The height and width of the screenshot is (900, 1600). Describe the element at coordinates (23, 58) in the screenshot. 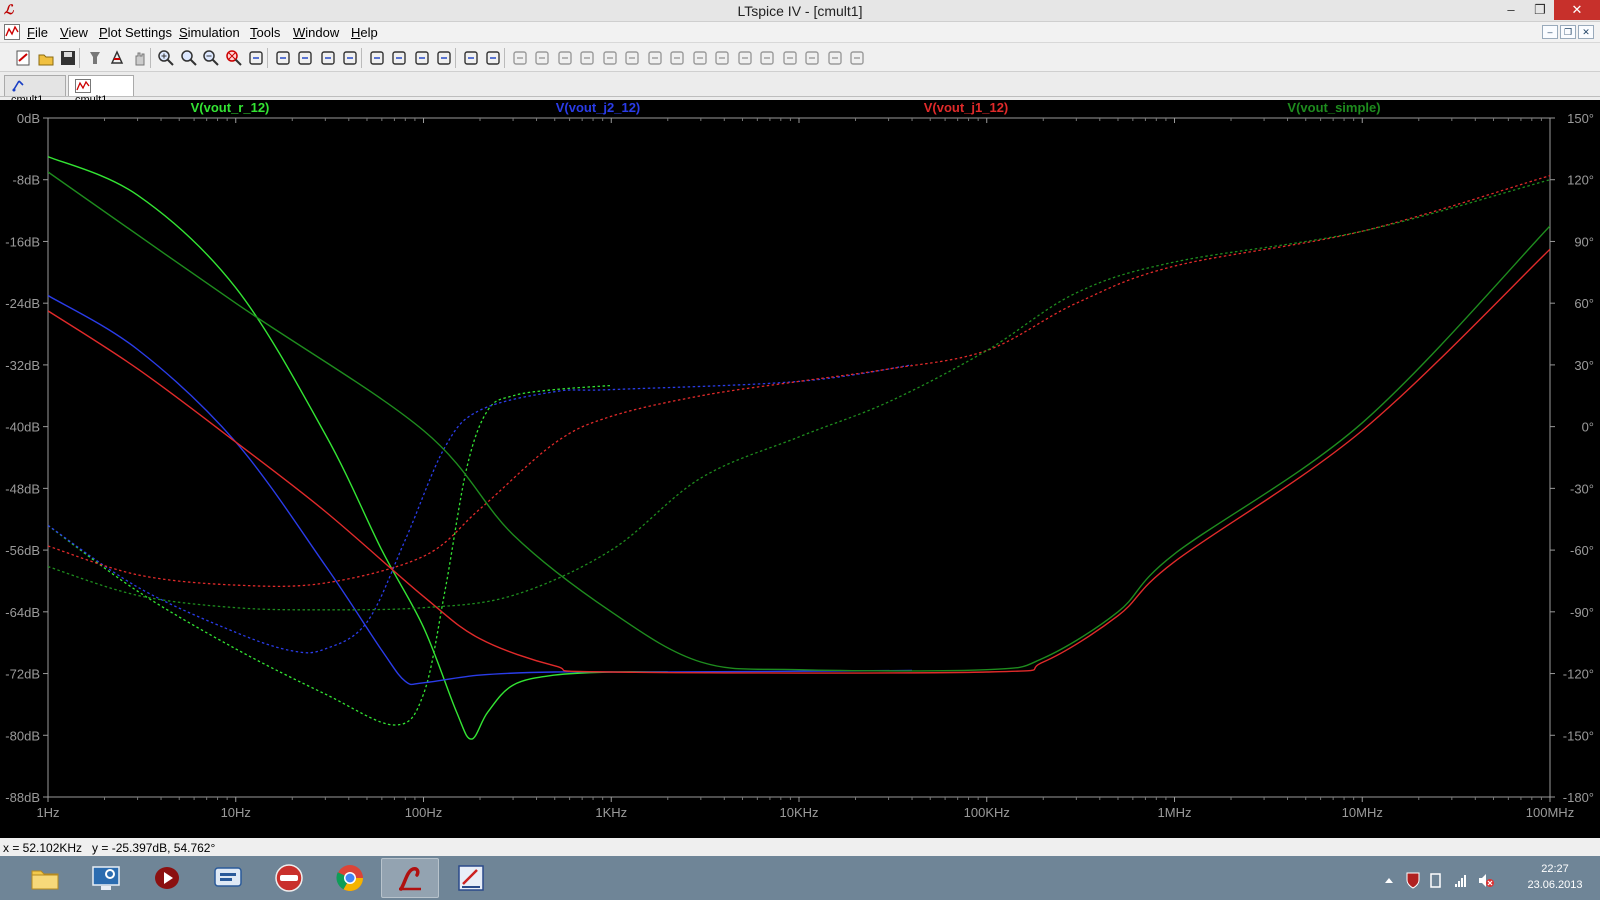

I see `new-schematic-button` at that location.